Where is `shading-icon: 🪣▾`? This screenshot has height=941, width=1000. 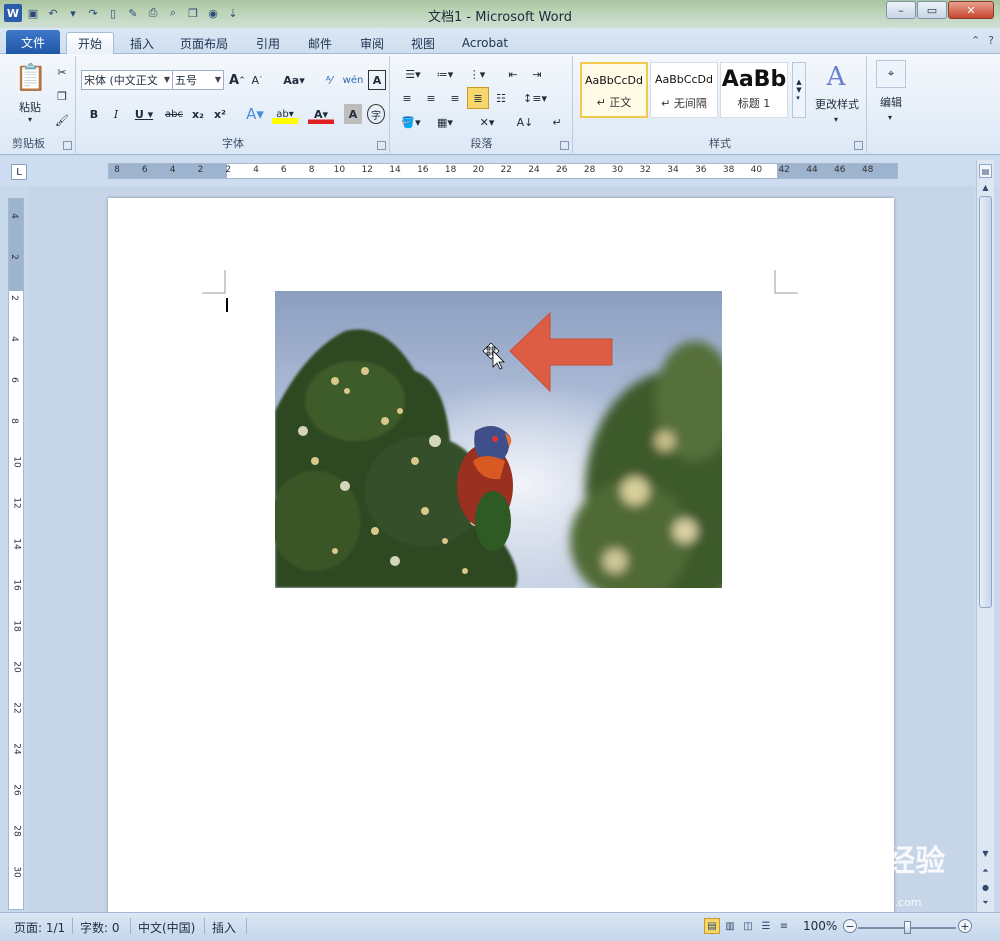
shading-icon: 🪣▾ is located at coordinates (411, 122).